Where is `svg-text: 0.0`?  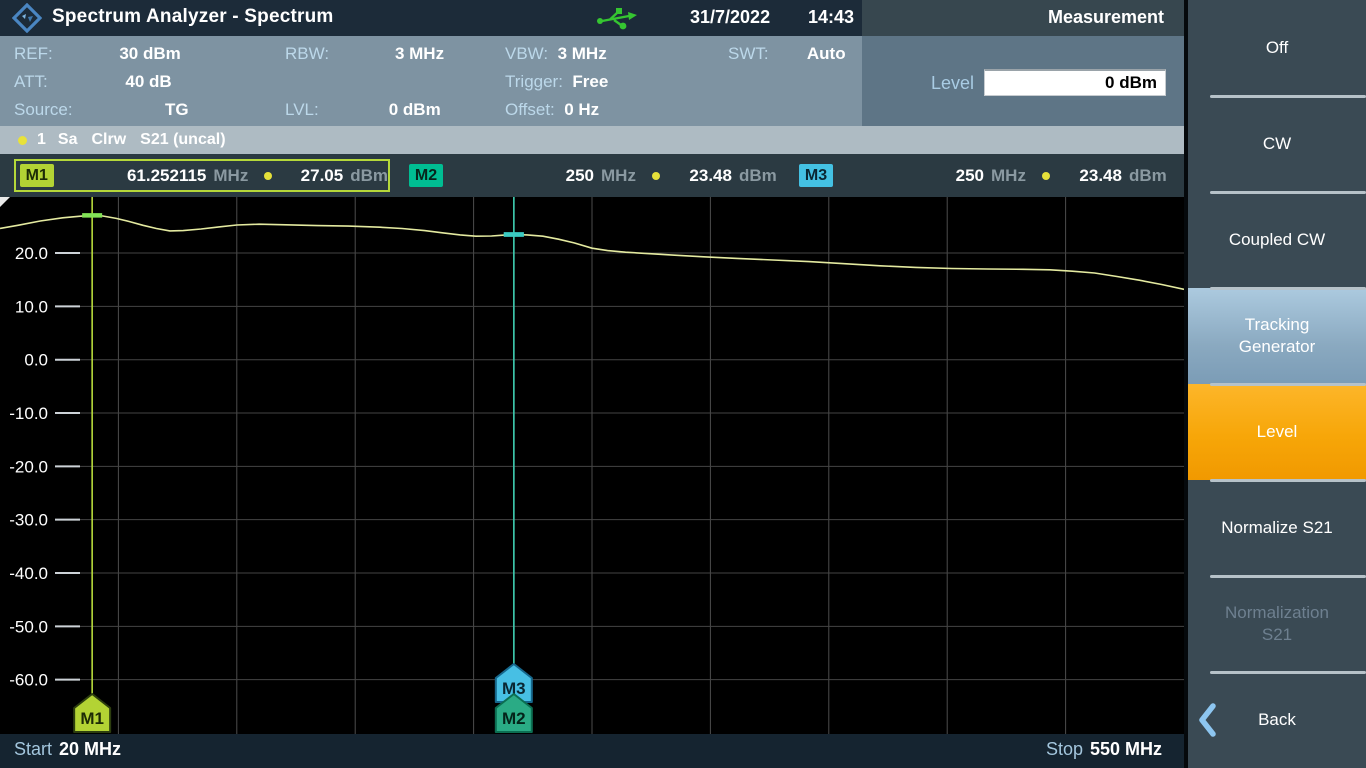 svg-text: 0.0 is located at coordinates (36, 360).